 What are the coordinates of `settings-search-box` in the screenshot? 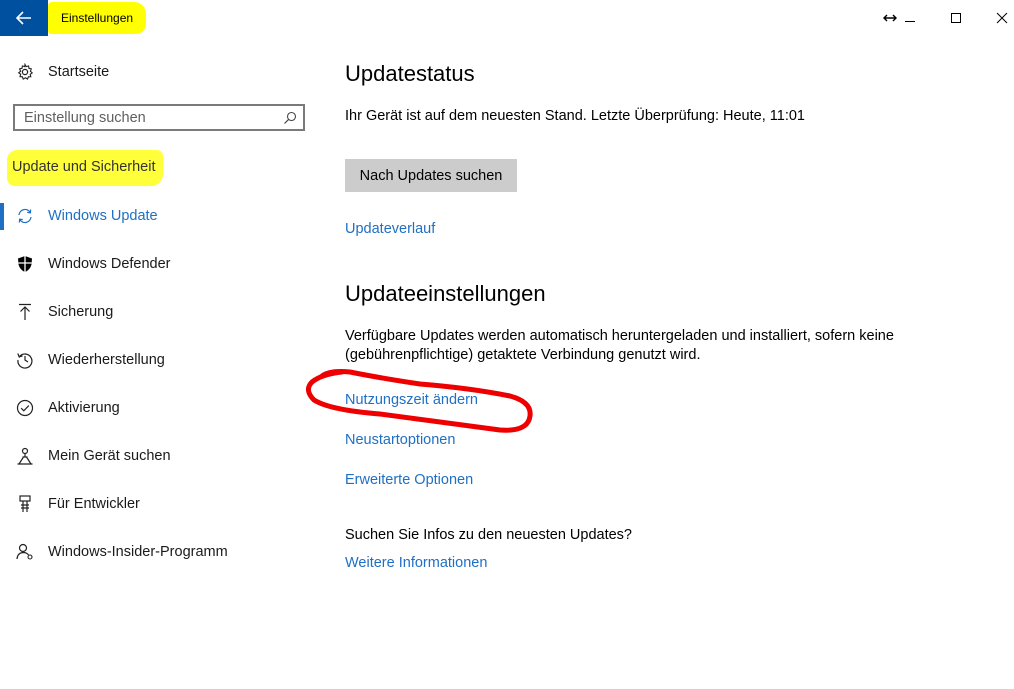 It's located at (159, 117).